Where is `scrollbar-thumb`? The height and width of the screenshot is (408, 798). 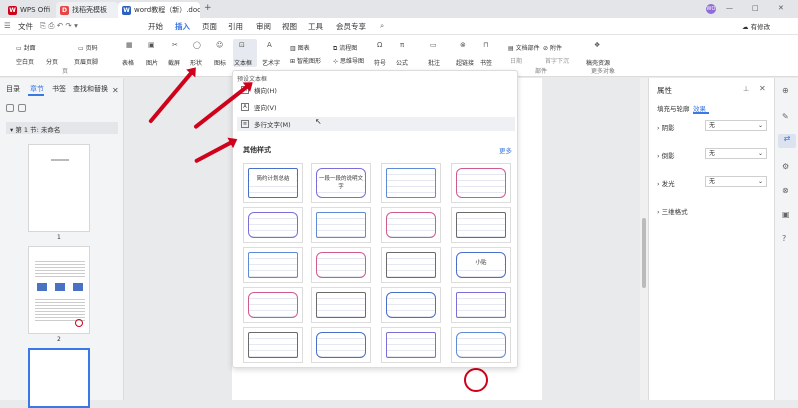 scrollbar-thumb is located at coordinates (644, 253).